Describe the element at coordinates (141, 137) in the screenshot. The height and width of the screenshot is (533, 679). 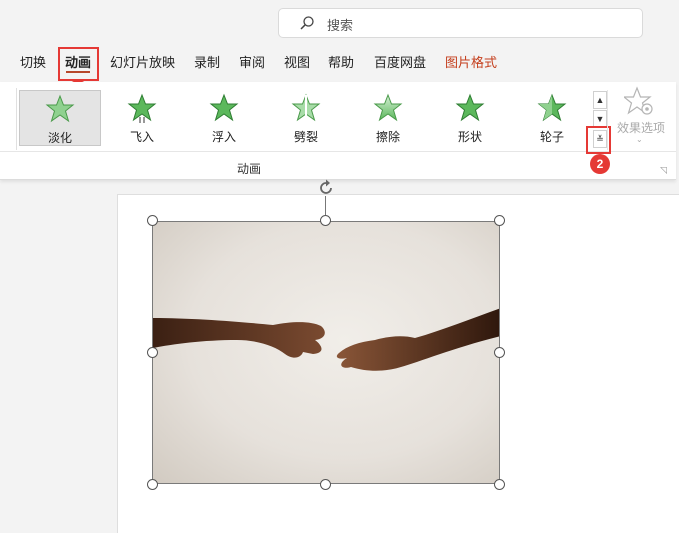
I see `animation-label: 飞入` at that location.